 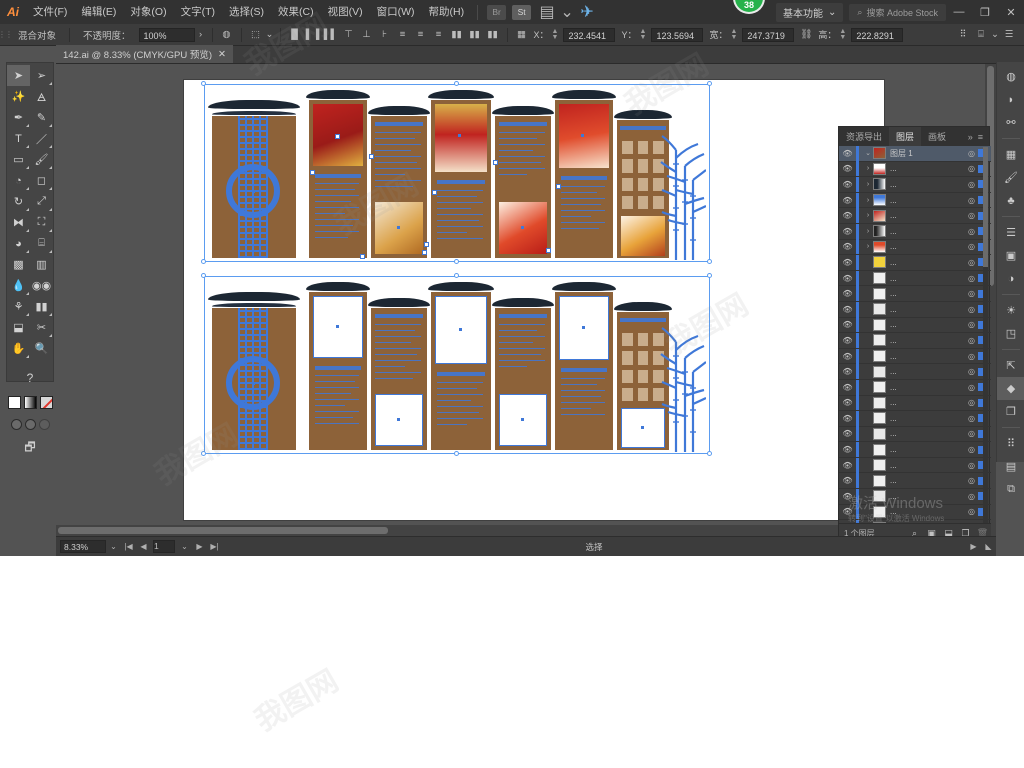 What do you see at coordinates (587, 12) in the screenshot?
I see `share-icon: ✈` at bounding box center [587, 12].